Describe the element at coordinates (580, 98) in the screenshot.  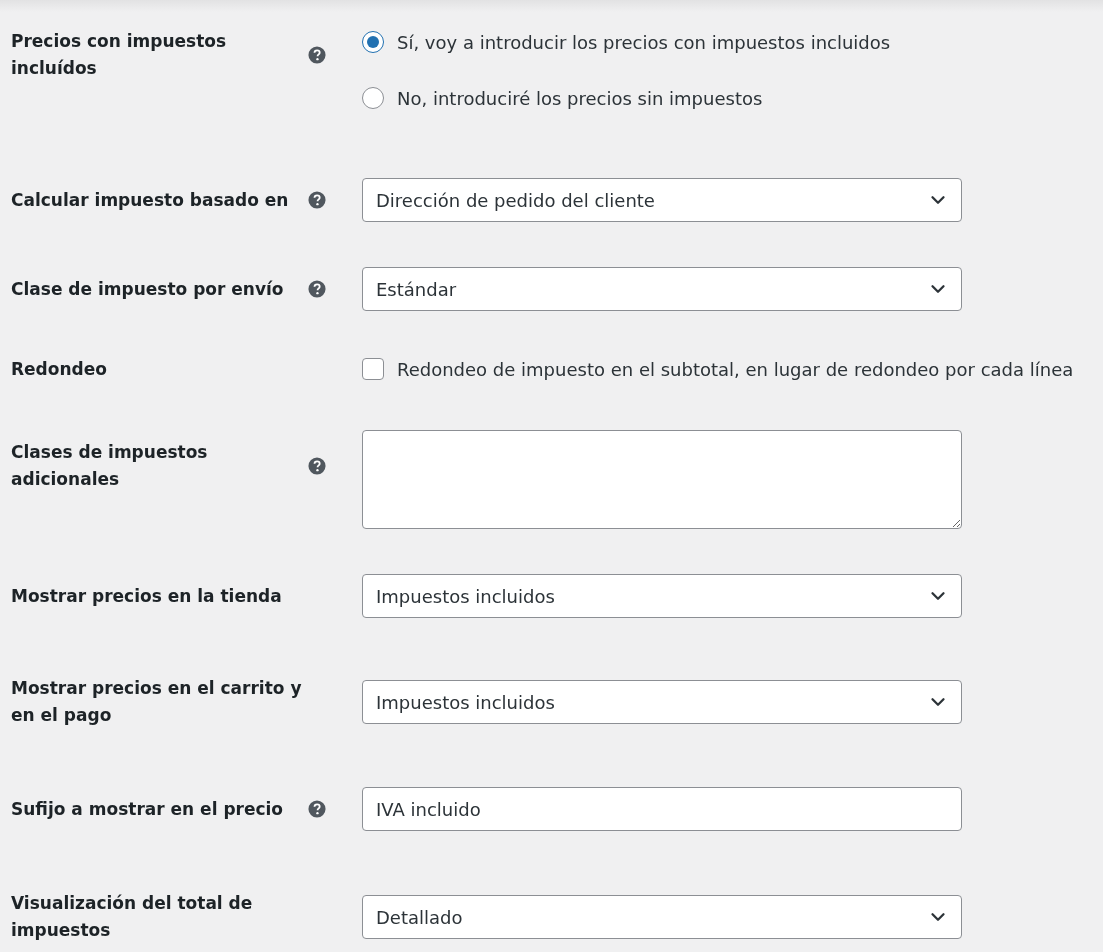
I see `radio-label: No, introduciré los precios sin impuestos` at that location.